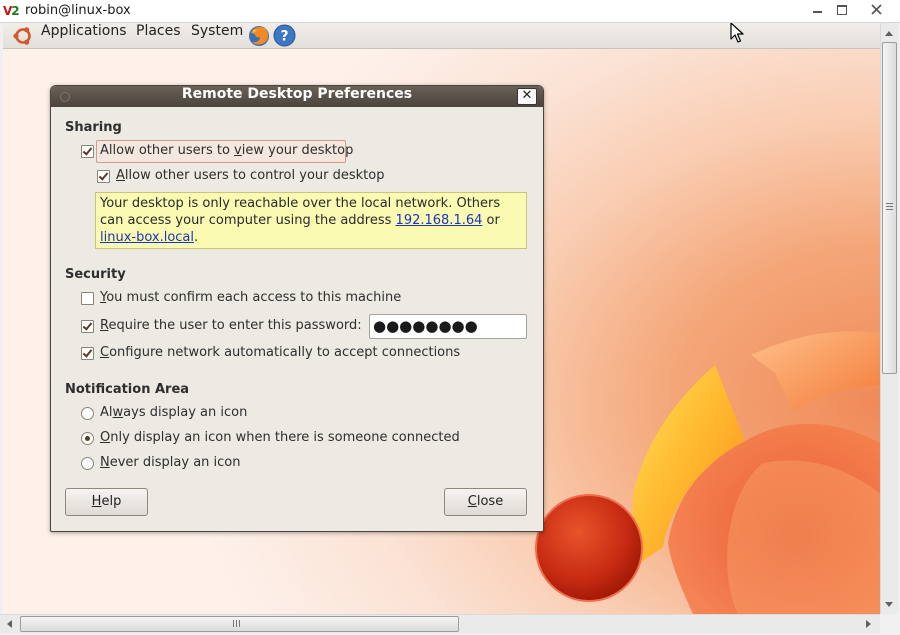  I want to click on ip-address-link: 192.168.1.64, so click(439, 220).